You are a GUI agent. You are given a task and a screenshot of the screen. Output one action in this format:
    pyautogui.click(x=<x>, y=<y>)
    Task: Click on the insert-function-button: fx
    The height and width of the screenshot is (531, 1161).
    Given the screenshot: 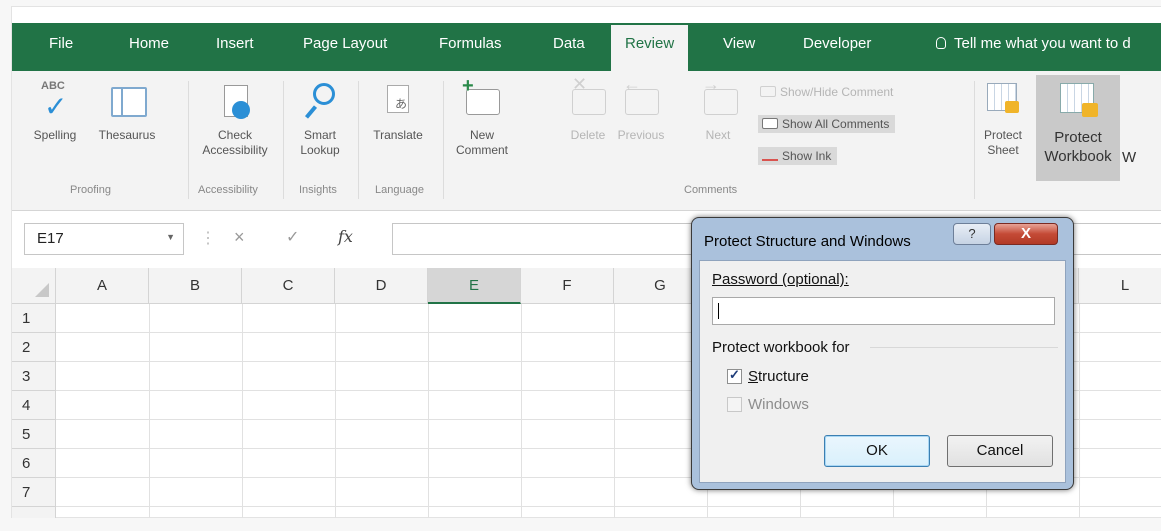 What is the action you would take?
    pyautogui.click(x=345, y=236)
    